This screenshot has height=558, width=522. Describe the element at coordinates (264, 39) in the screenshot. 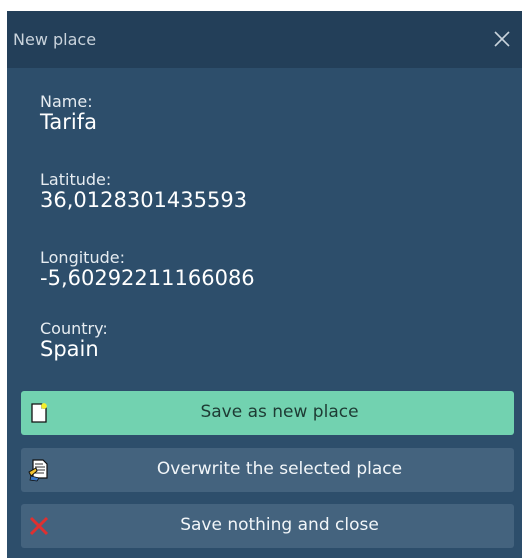

I see `title-bar: New place` at that location.